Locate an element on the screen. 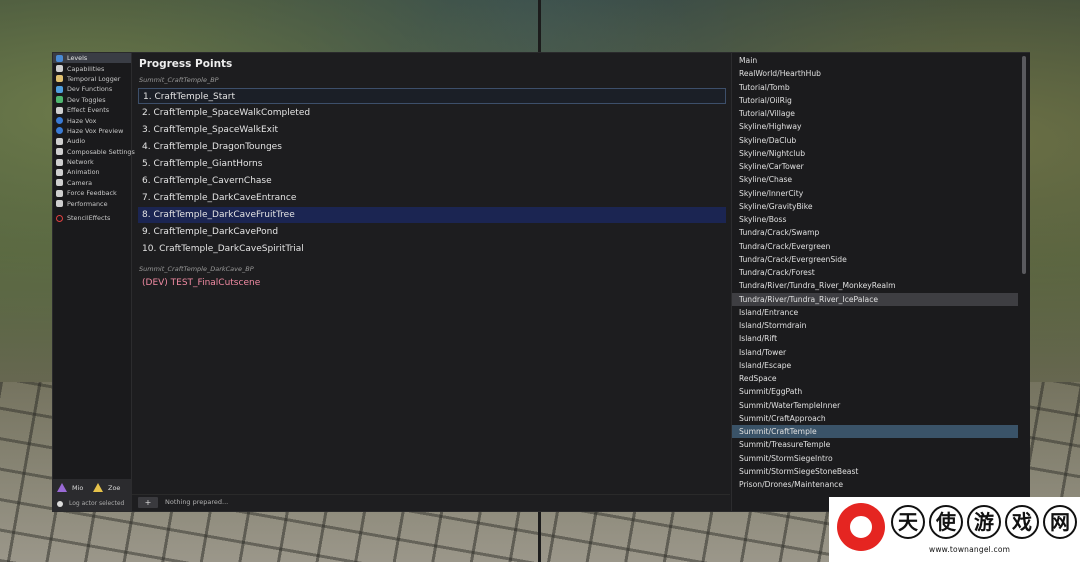 The image size is (1080, 562). level-item: Skyline/InnerCity is located at coordinates (875, 193).